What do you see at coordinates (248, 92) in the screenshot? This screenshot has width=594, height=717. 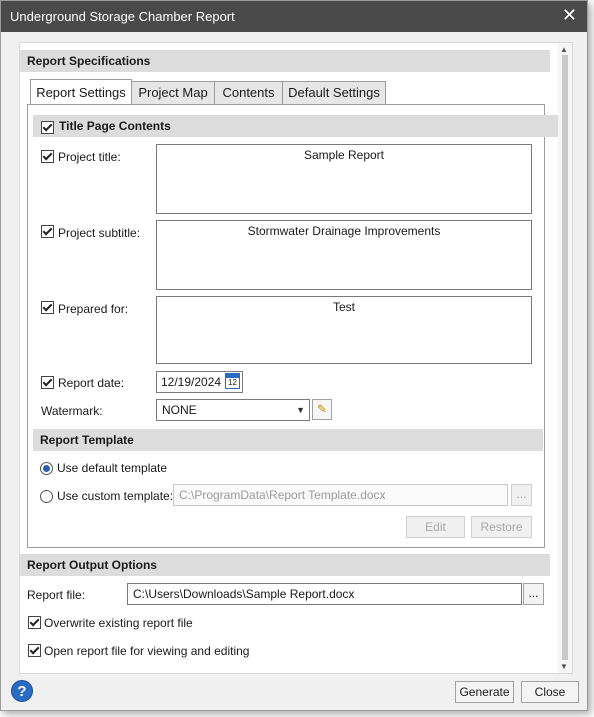 I see `tab-contents: Contents` at bounding box center [248, 92].